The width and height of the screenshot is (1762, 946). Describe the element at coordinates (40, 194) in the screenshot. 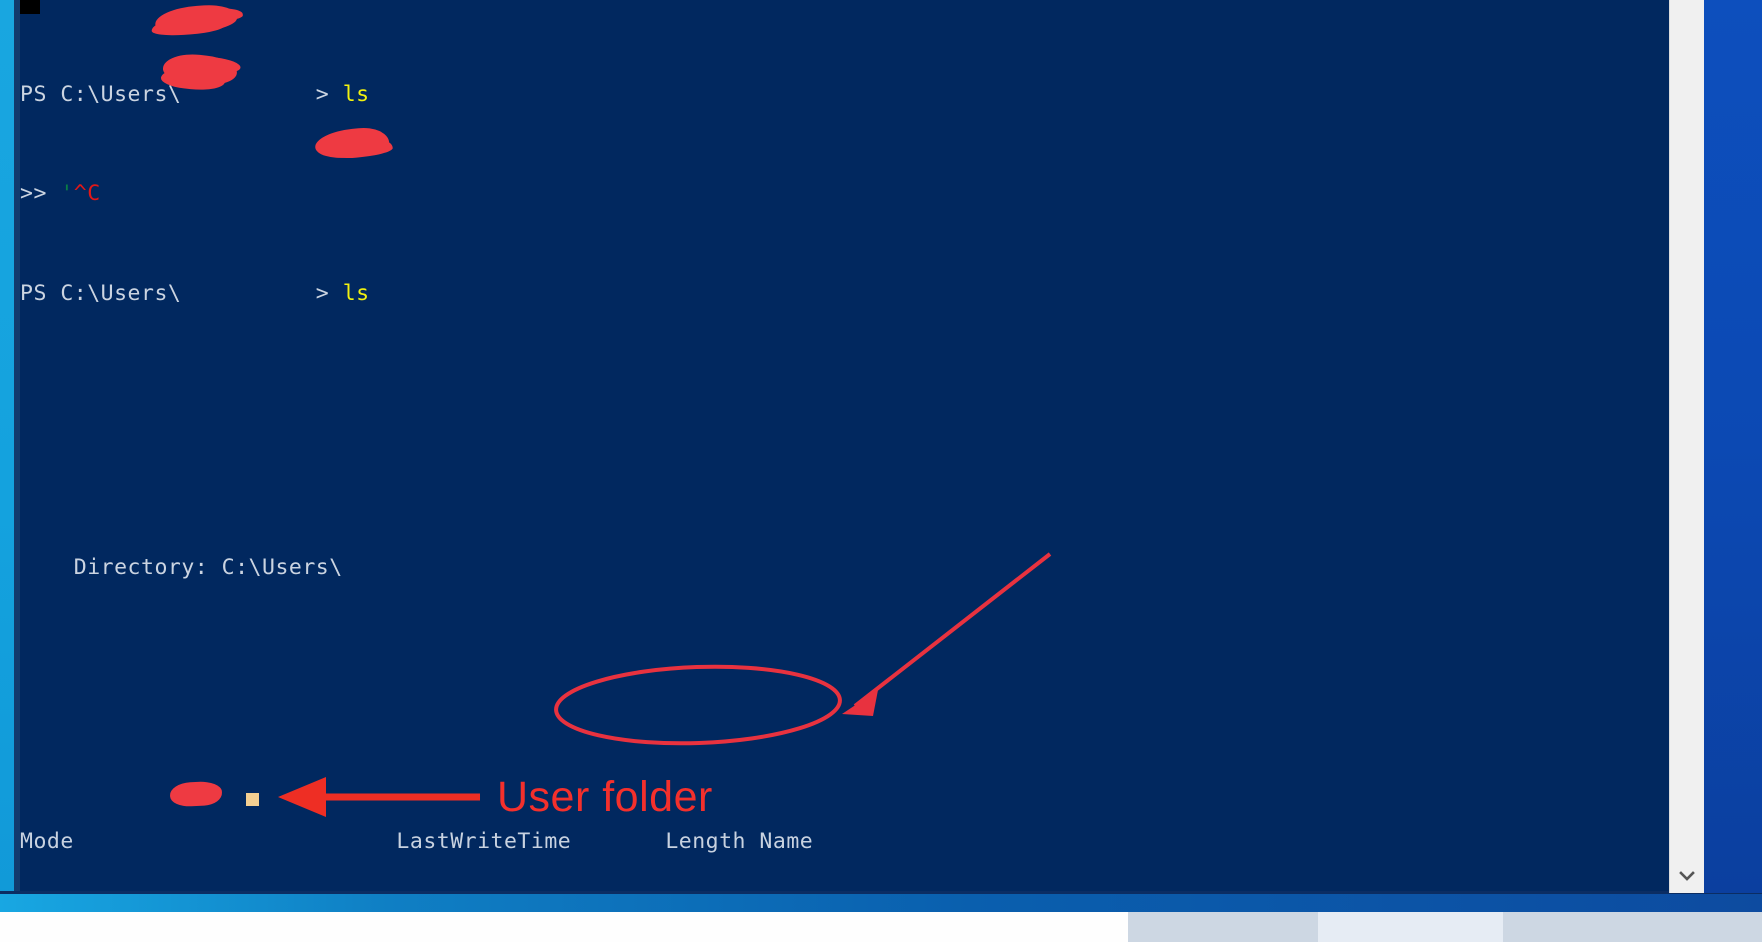

I see `continuation-prompt: >>` at that location.